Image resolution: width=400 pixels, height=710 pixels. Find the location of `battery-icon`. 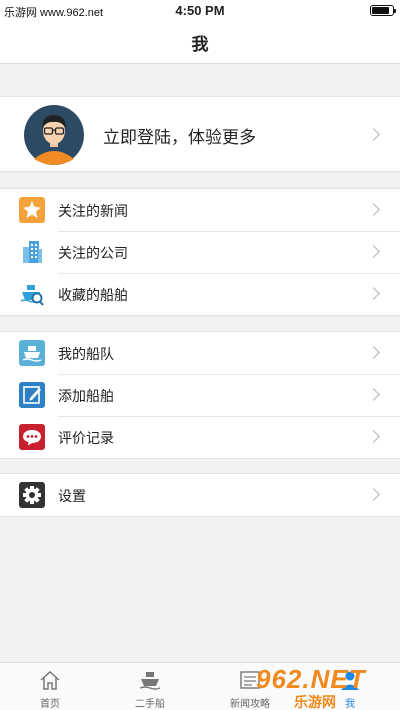

battery-icon is located at coordinates (383, 10).